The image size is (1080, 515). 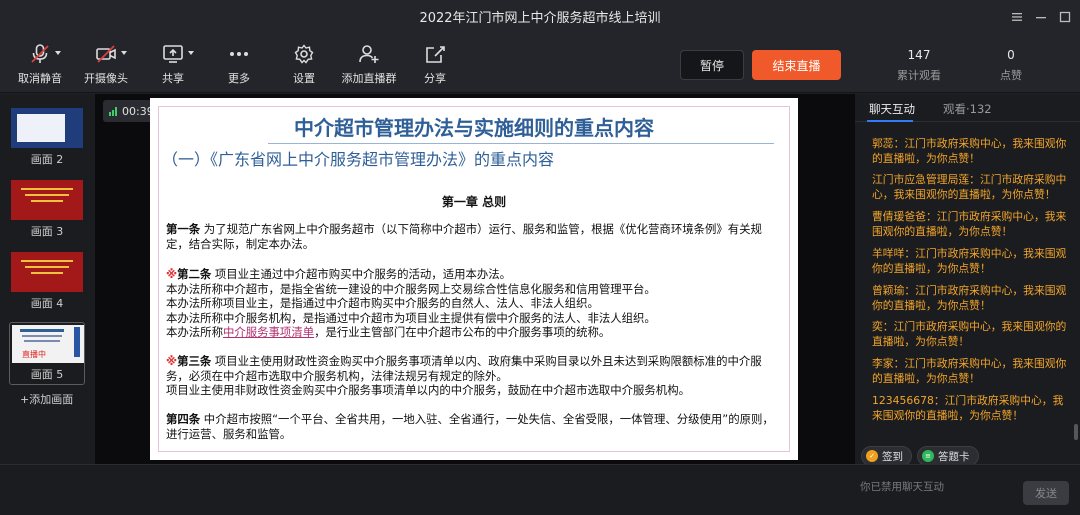 What do you see at coordinates (47, 231) in the screenshot?
I see `scene-label: 画面 3` at bounding box center [47, 231].